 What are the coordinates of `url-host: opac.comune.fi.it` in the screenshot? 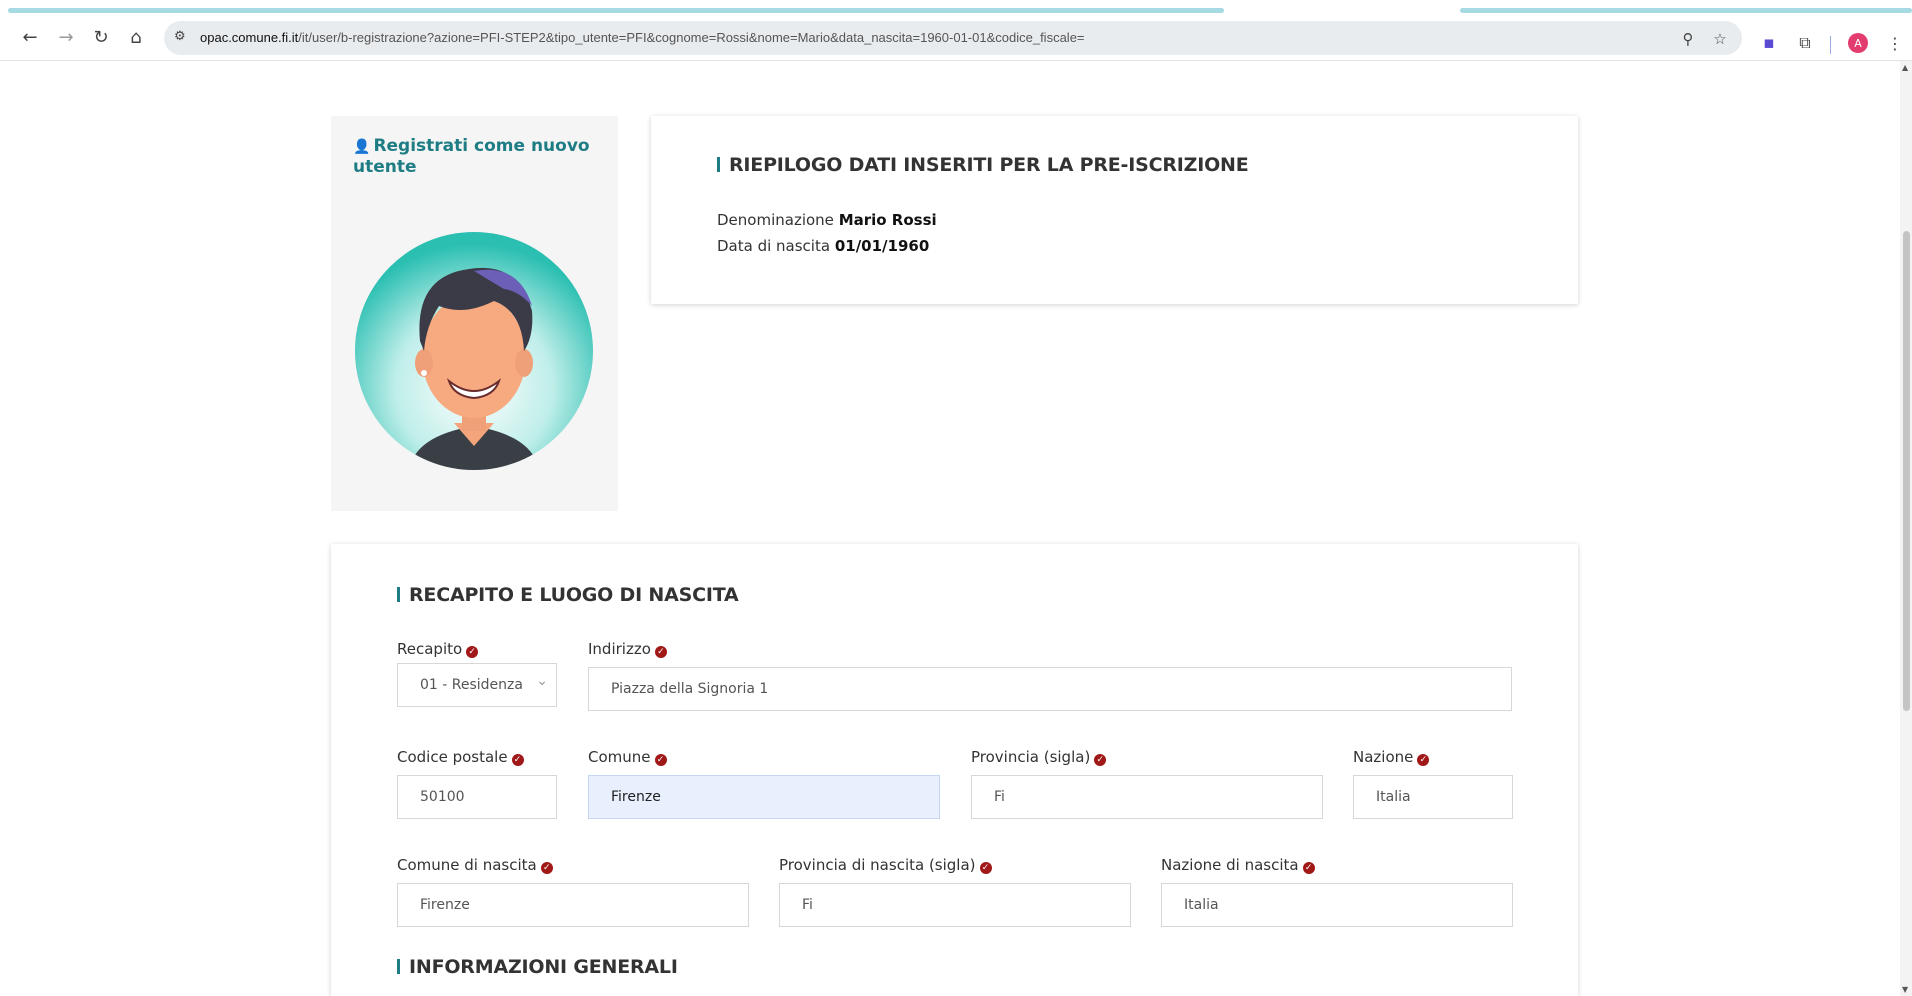 It's located at (249, 37).